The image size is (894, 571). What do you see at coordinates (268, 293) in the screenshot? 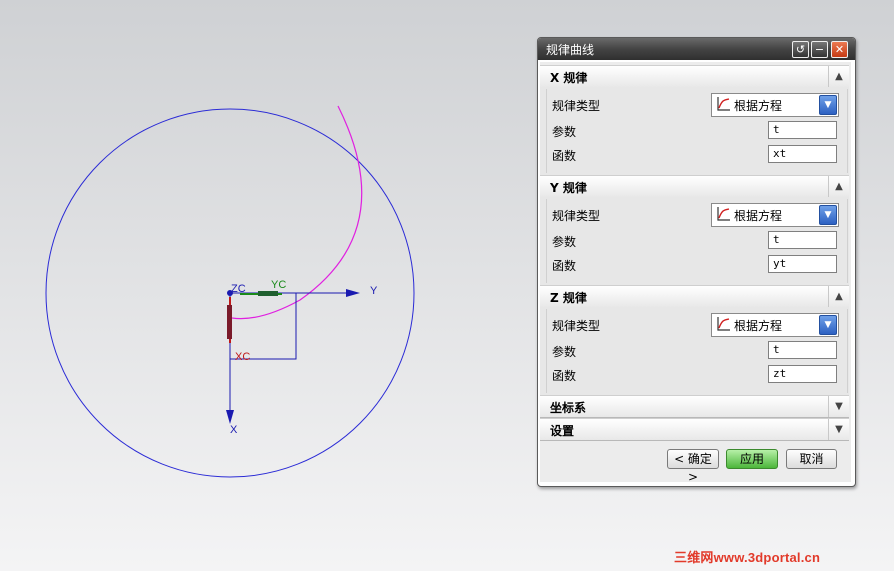
I see `yc-handle-grip` at bounding box center [268, 293].